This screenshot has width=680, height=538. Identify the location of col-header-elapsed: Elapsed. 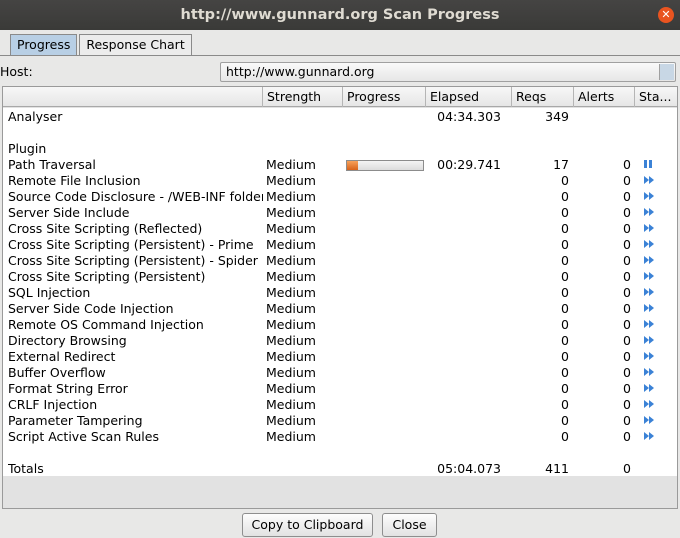
(469, 97).